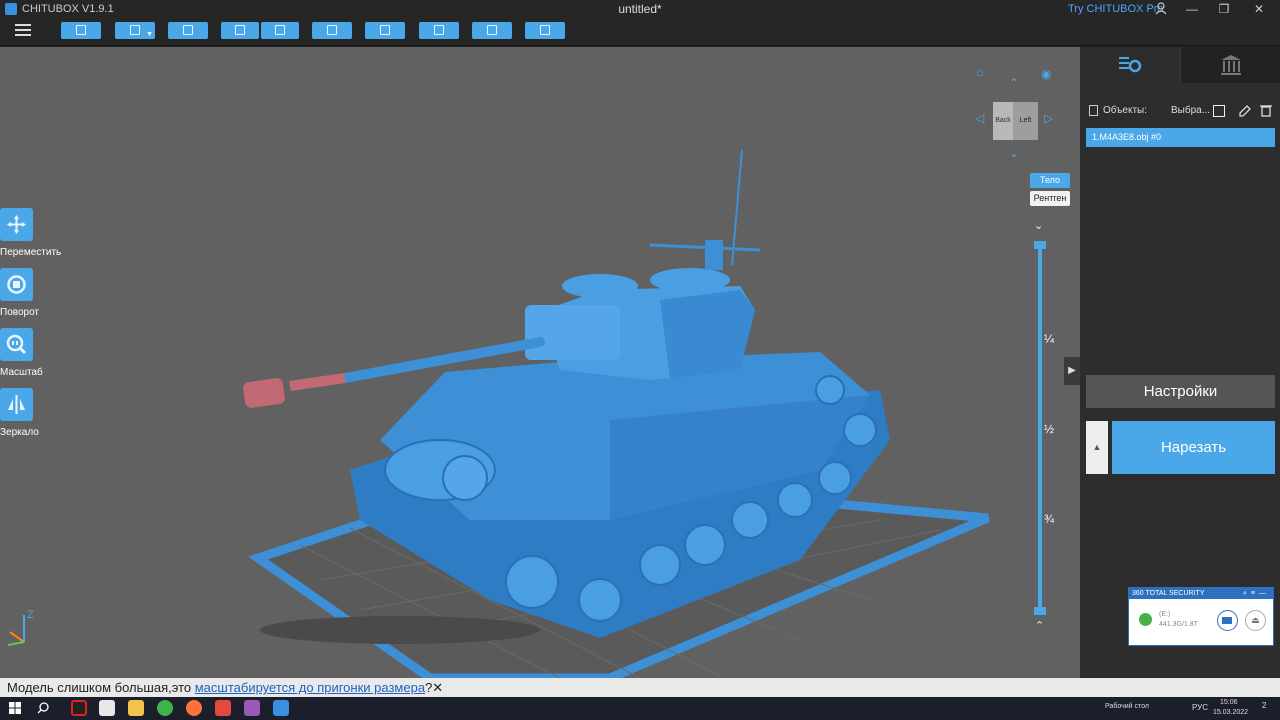 The width and height of the screenshot is (1280, 720). I want to click on layer-slider-track, so click(1040, 429).